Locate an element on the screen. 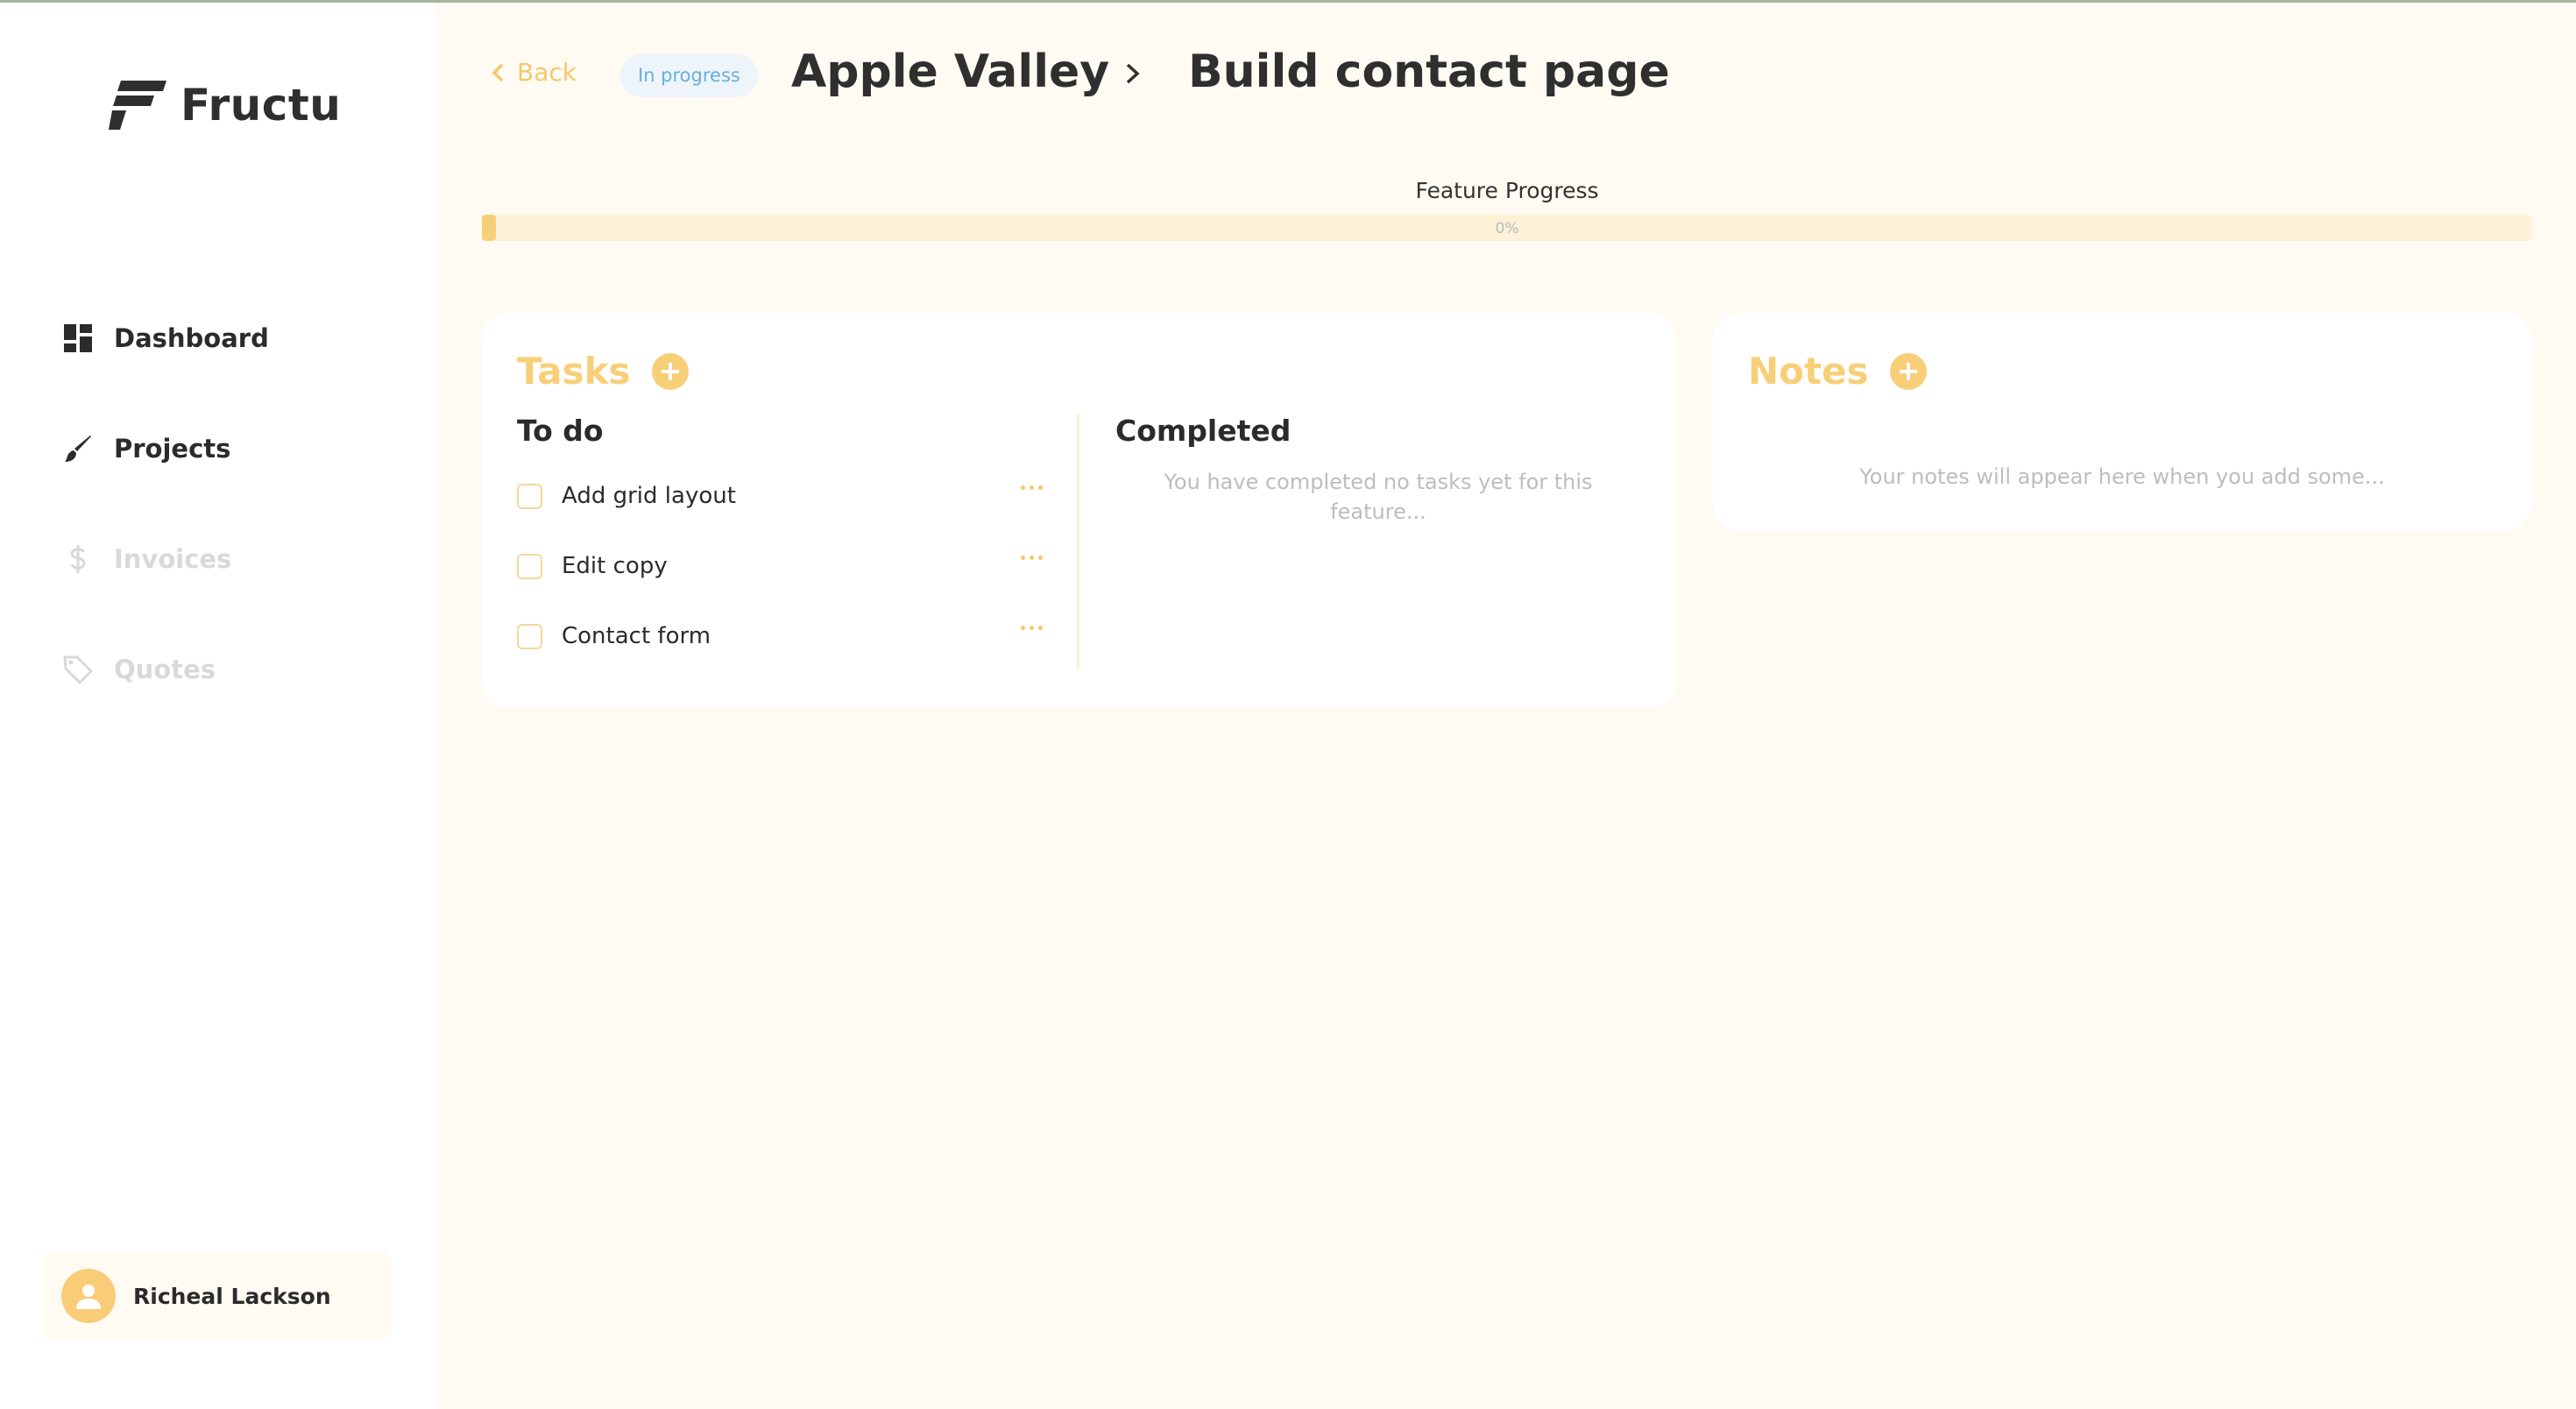 Image resolution: width=2576 pixels, height=1409 pixels. sidebar-item-dashboard: Dashboard is located at coordinates (166, 338).